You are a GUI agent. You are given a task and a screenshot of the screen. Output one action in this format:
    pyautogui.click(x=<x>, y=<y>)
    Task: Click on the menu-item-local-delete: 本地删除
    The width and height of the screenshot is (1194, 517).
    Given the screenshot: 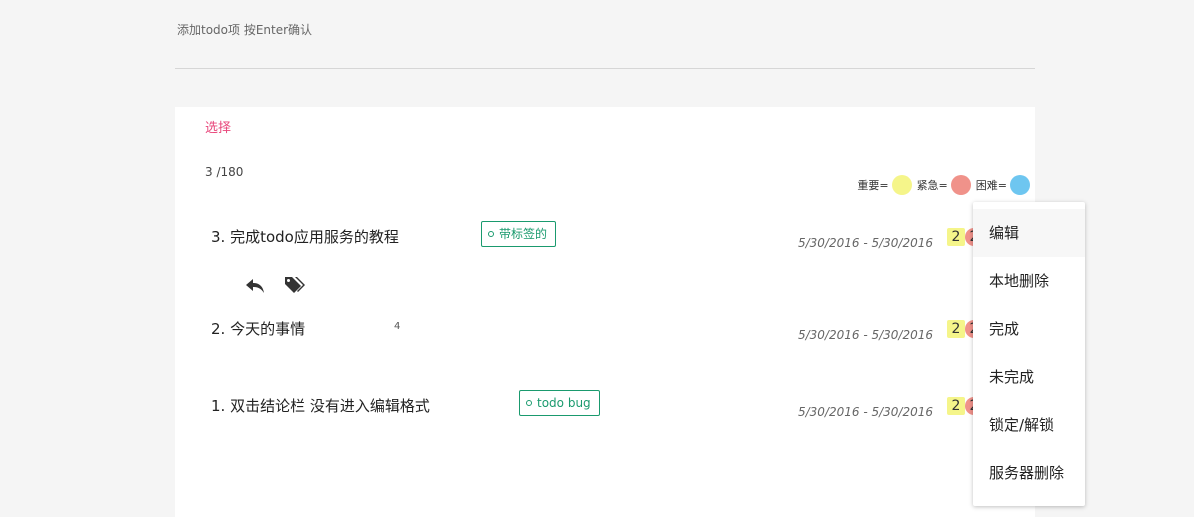 What is the action you would take?
    pyautogui.click(x=1029, y=281)
    